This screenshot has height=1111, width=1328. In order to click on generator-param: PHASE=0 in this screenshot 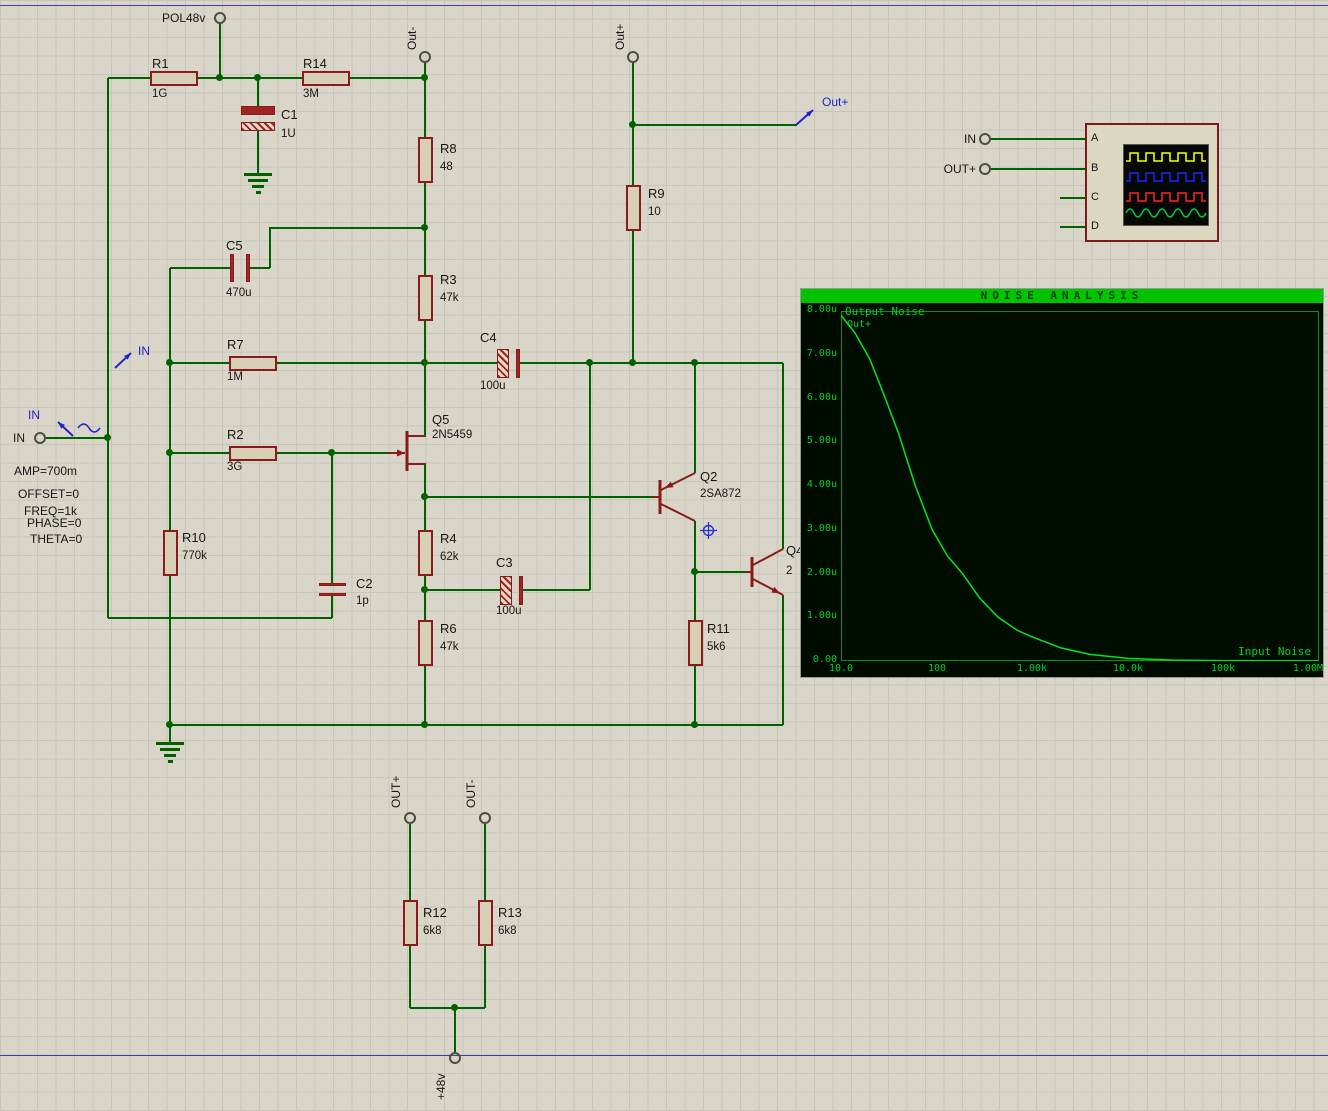, I will do `click(54, 523)`.